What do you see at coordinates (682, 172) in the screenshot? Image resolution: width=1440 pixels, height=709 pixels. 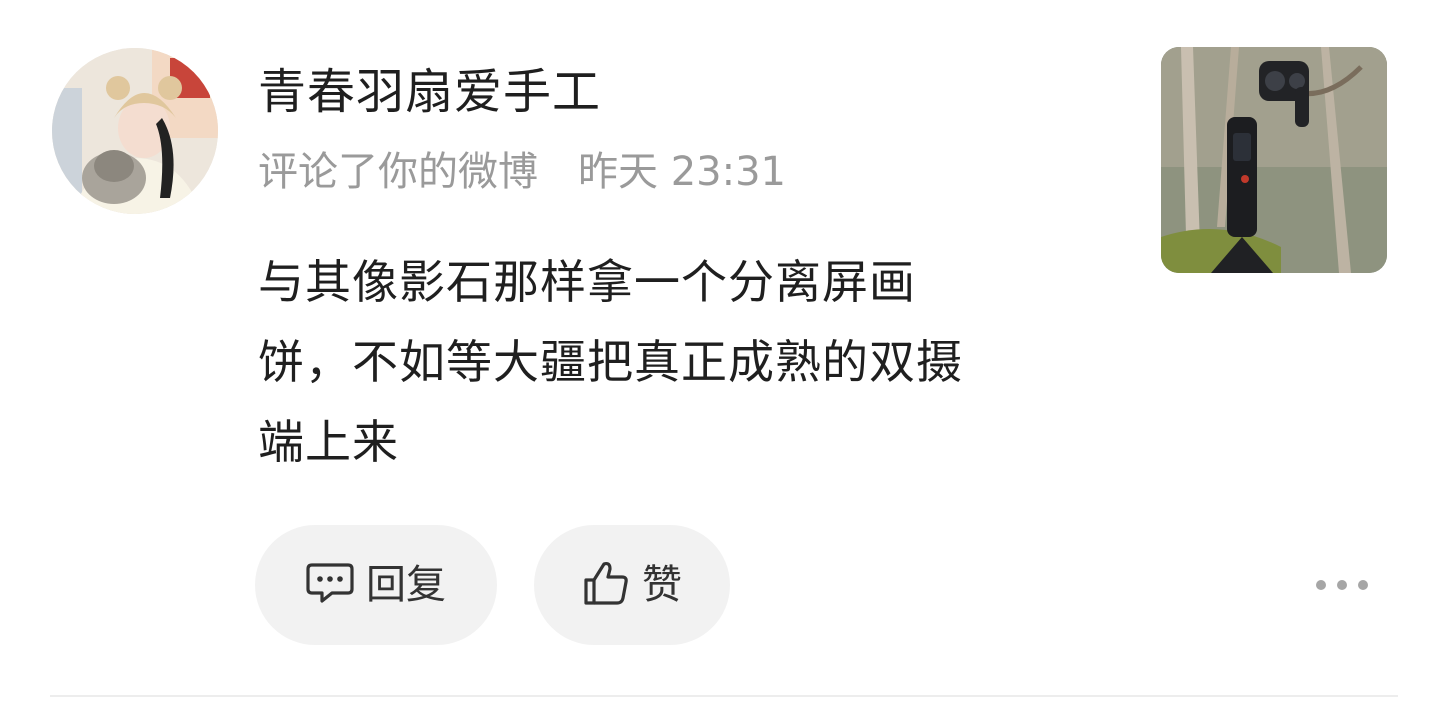 I see `timestamp: 昨天 23:31` at bounding box center [682, 172].